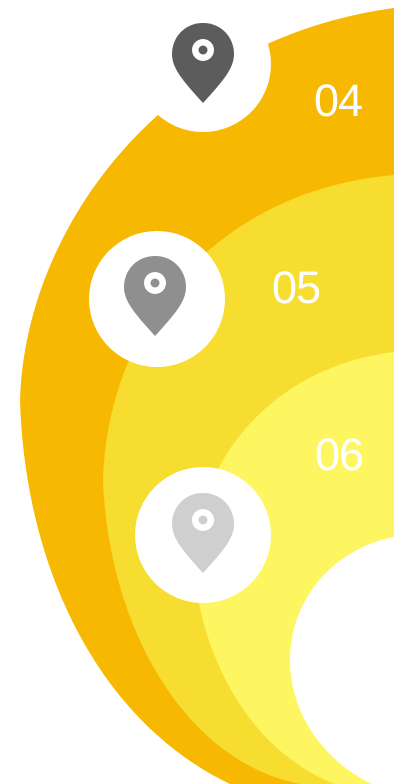 Image resolution: width=394 pixels, height=784 pixels. What do you see at coordinates (296, 287) in the screenshot?
I see `step-05-number: 05` at bounding box center [296, 287].